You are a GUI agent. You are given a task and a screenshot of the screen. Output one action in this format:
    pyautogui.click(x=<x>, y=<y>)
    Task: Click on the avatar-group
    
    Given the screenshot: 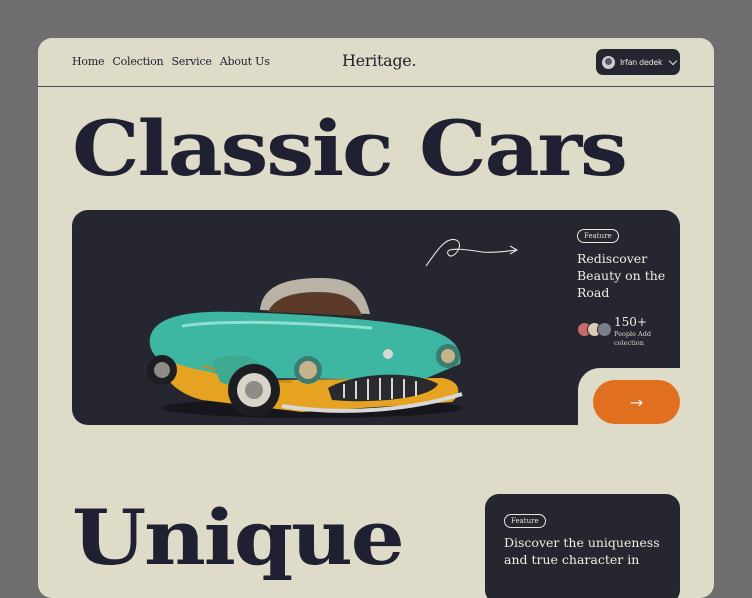 What is the action you would take?
    pyautogui.click(x=594, y=329)
    